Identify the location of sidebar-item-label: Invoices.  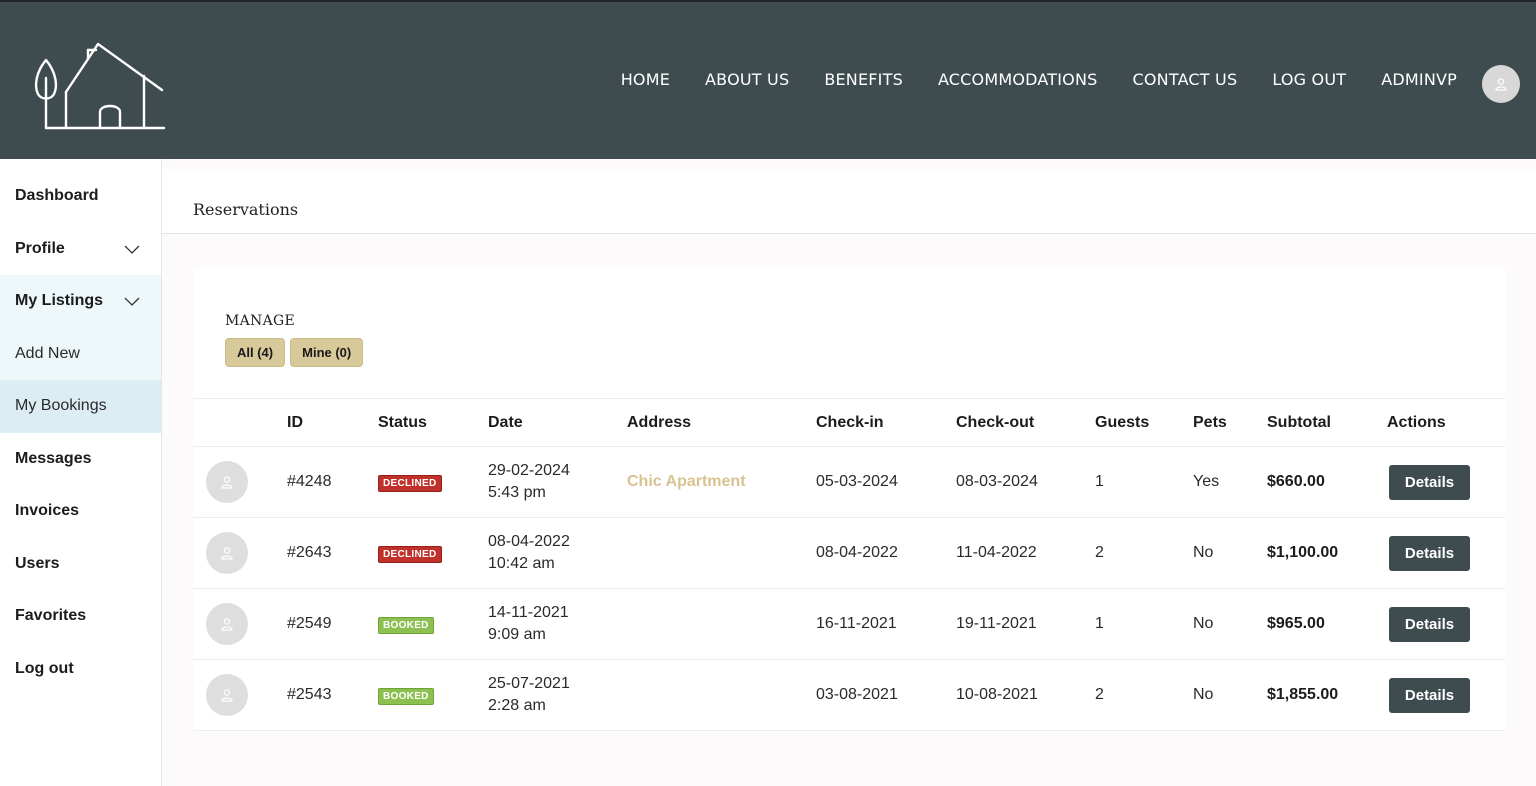
(47, 511).